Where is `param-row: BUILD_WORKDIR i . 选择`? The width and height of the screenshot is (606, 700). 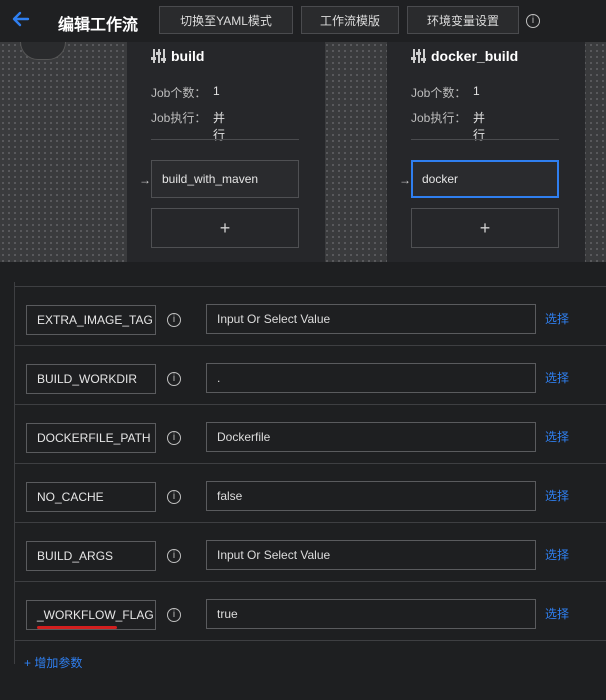
param-row: BUILD_WORKDIR i . 选择 is located at coordinates (310, 375).